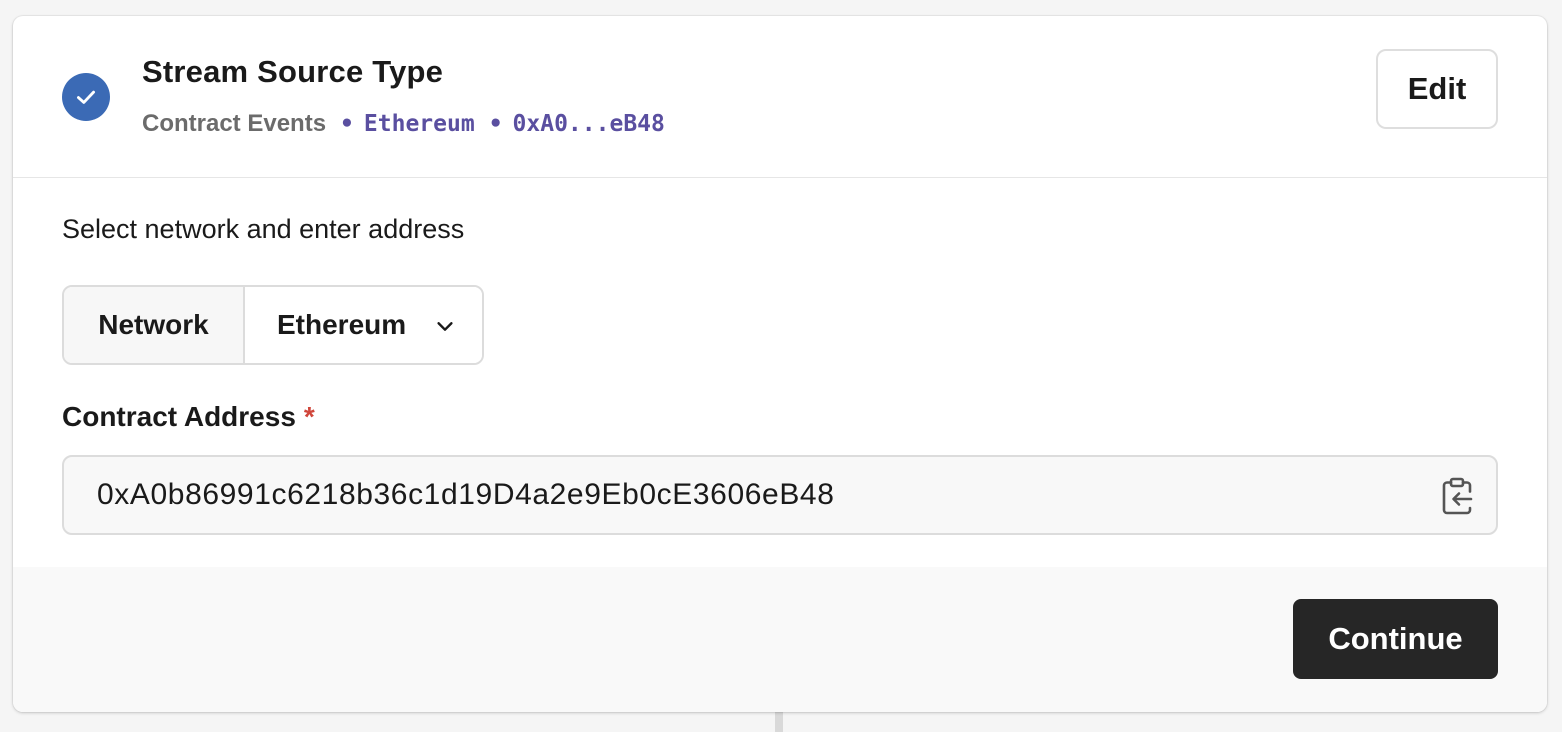 Image resolution: width=1562 pixels, height=732 pixels. Describe the element at coordinates (445, 326) in the screenshot. I see `chevron-down-icon` at that location.